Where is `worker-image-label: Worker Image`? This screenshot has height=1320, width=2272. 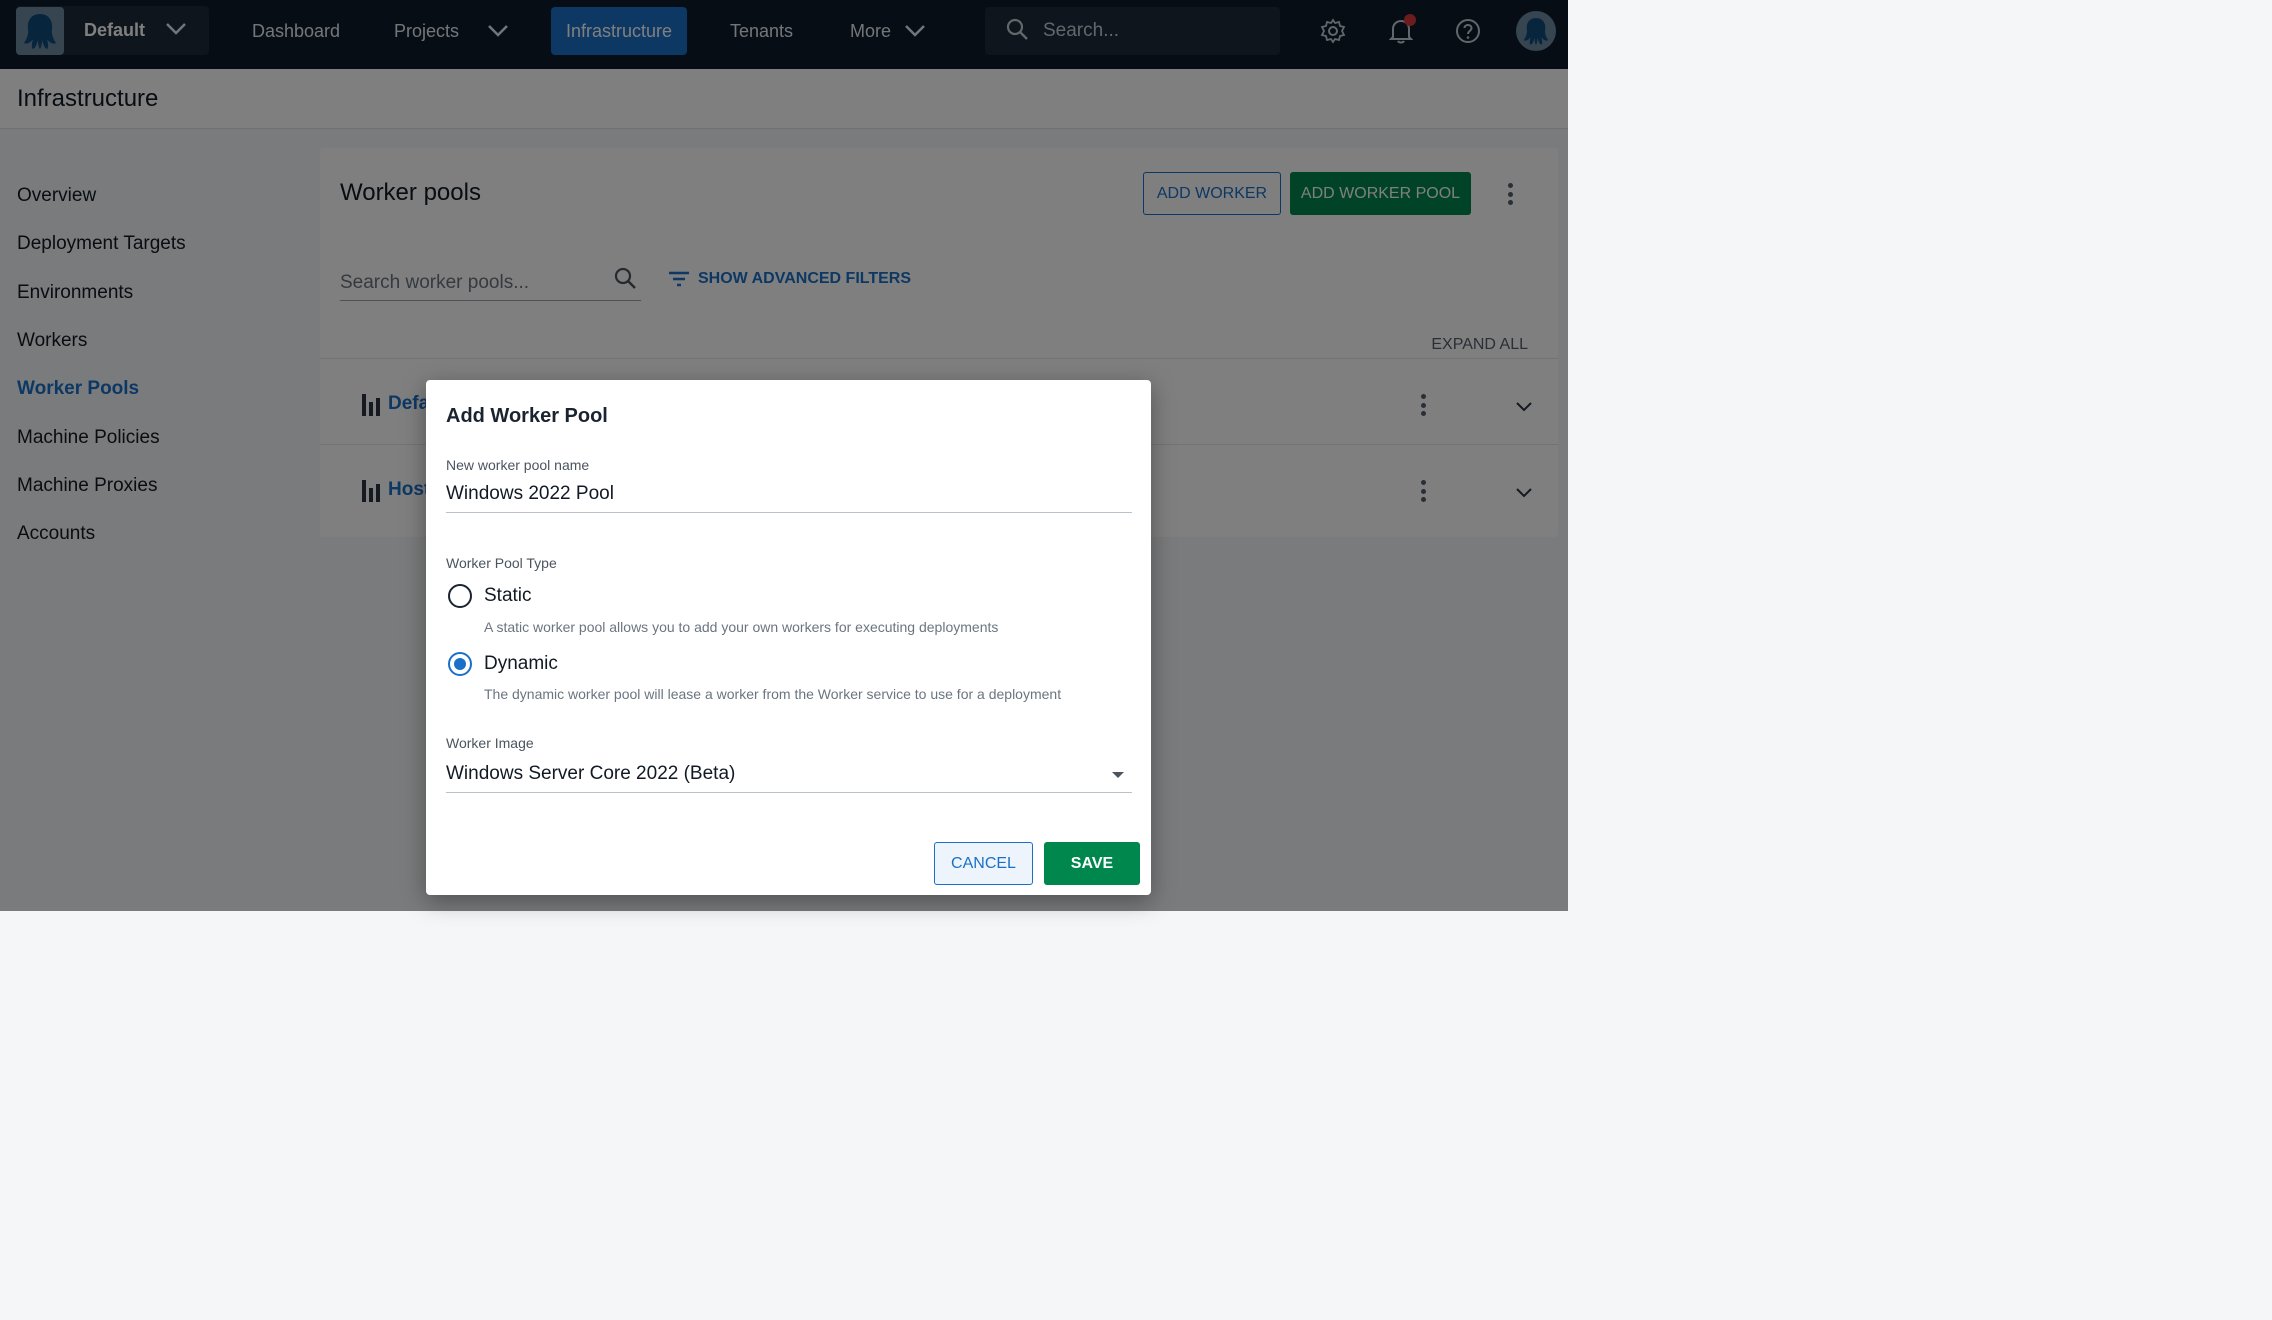 worker-image-label: Worker Image is located at coordinates (490, 743).